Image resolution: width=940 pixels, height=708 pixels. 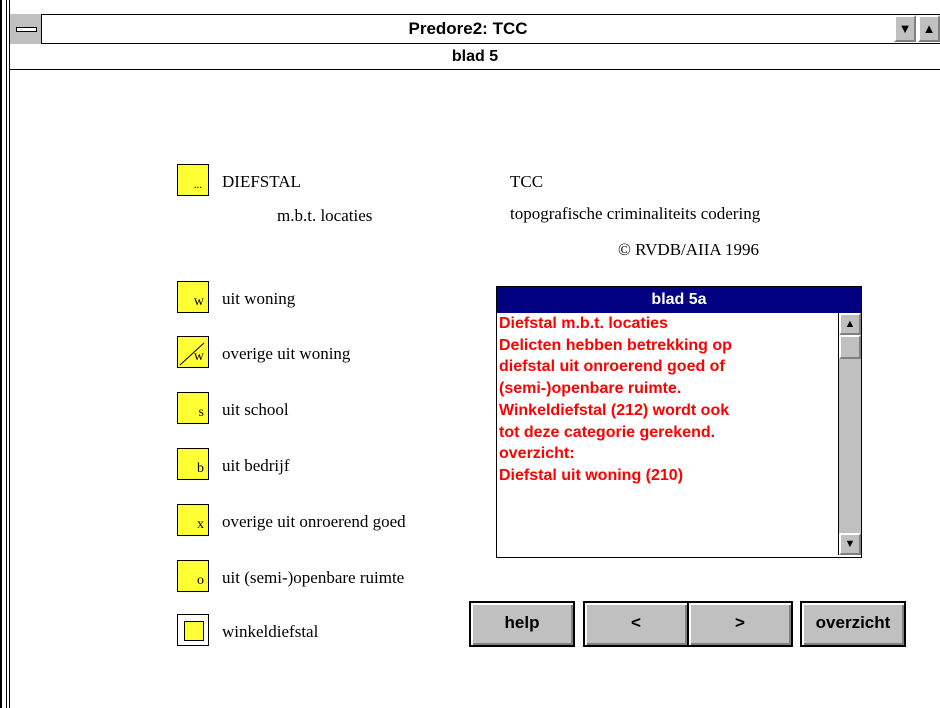 I want to click on category-label: uit (semi-)openbare ruimte, so click(x=313, y=578).